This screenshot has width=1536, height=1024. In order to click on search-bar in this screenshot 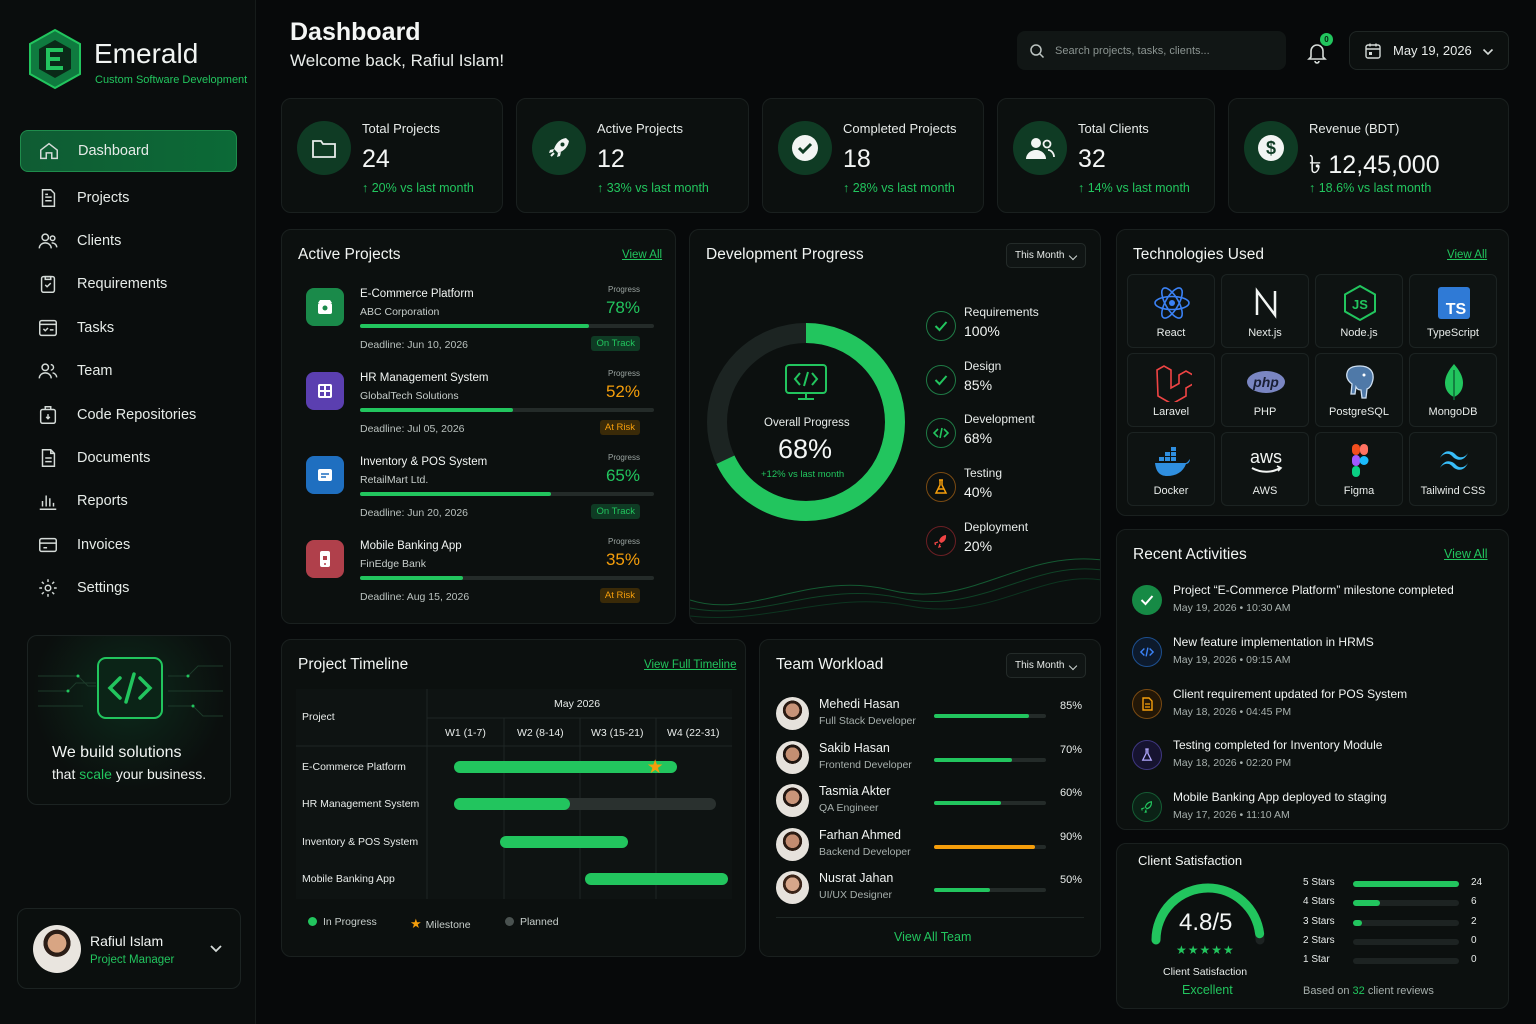, I will do `click(1151, 50)`.